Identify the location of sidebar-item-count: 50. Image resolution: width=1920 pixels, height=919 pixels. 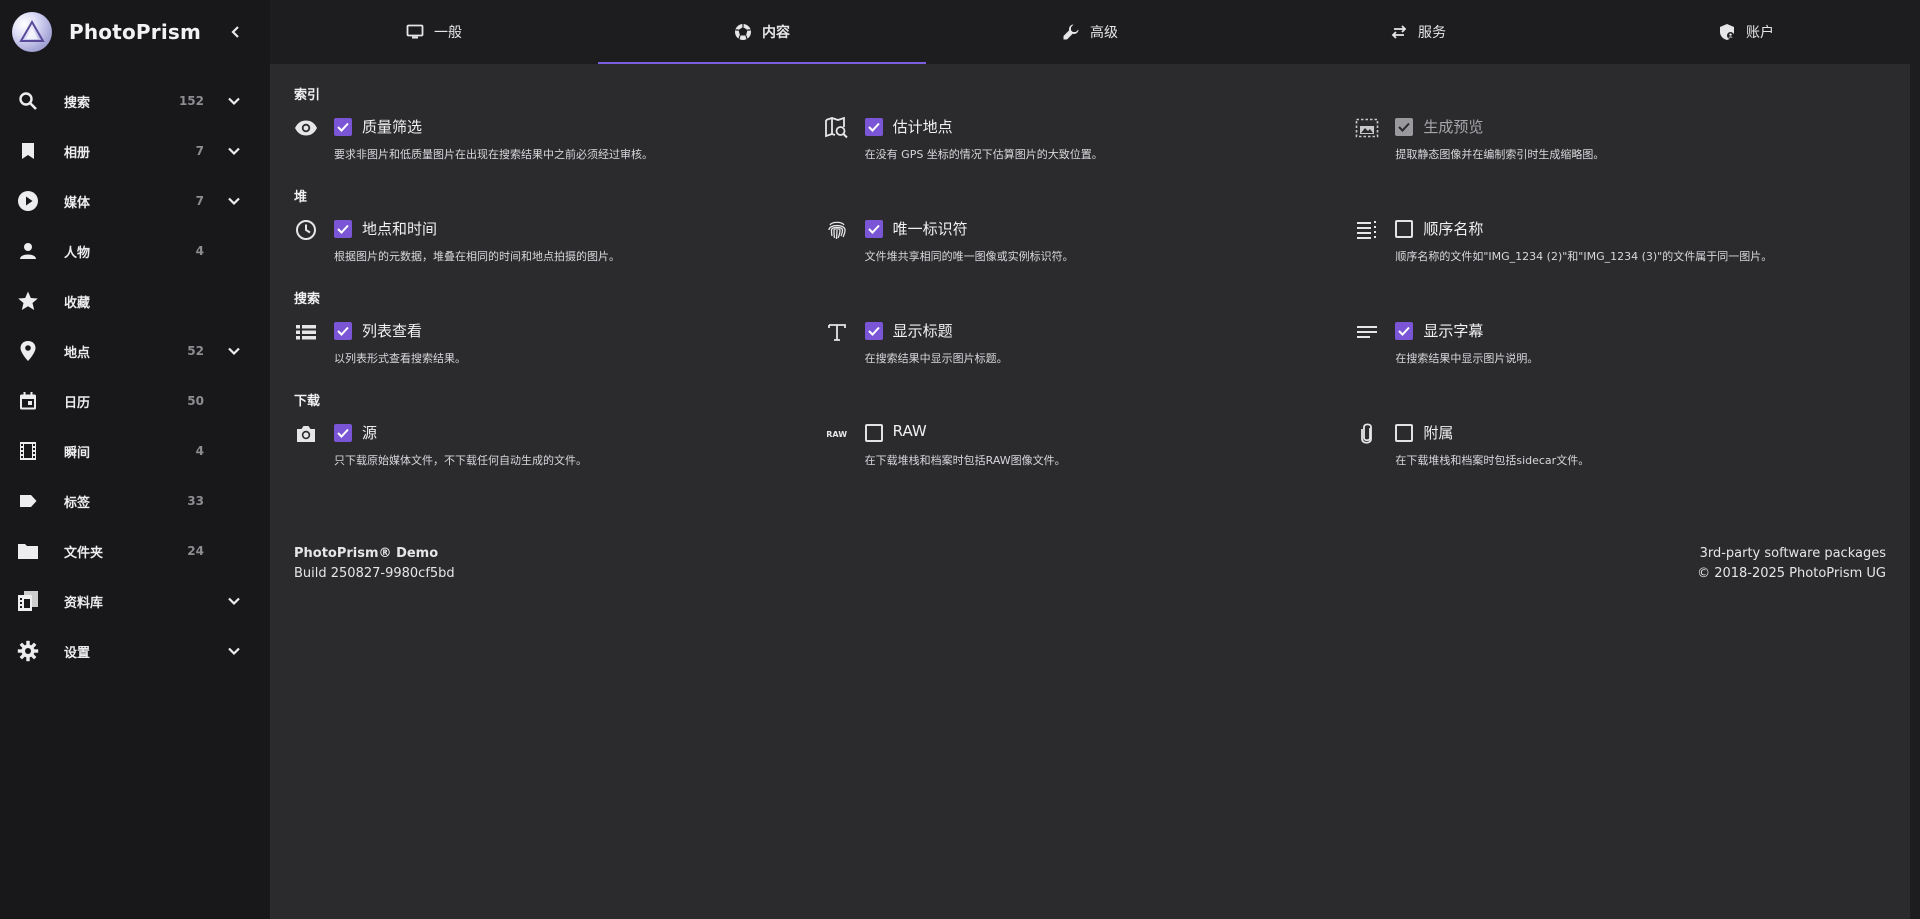
(195, 401).